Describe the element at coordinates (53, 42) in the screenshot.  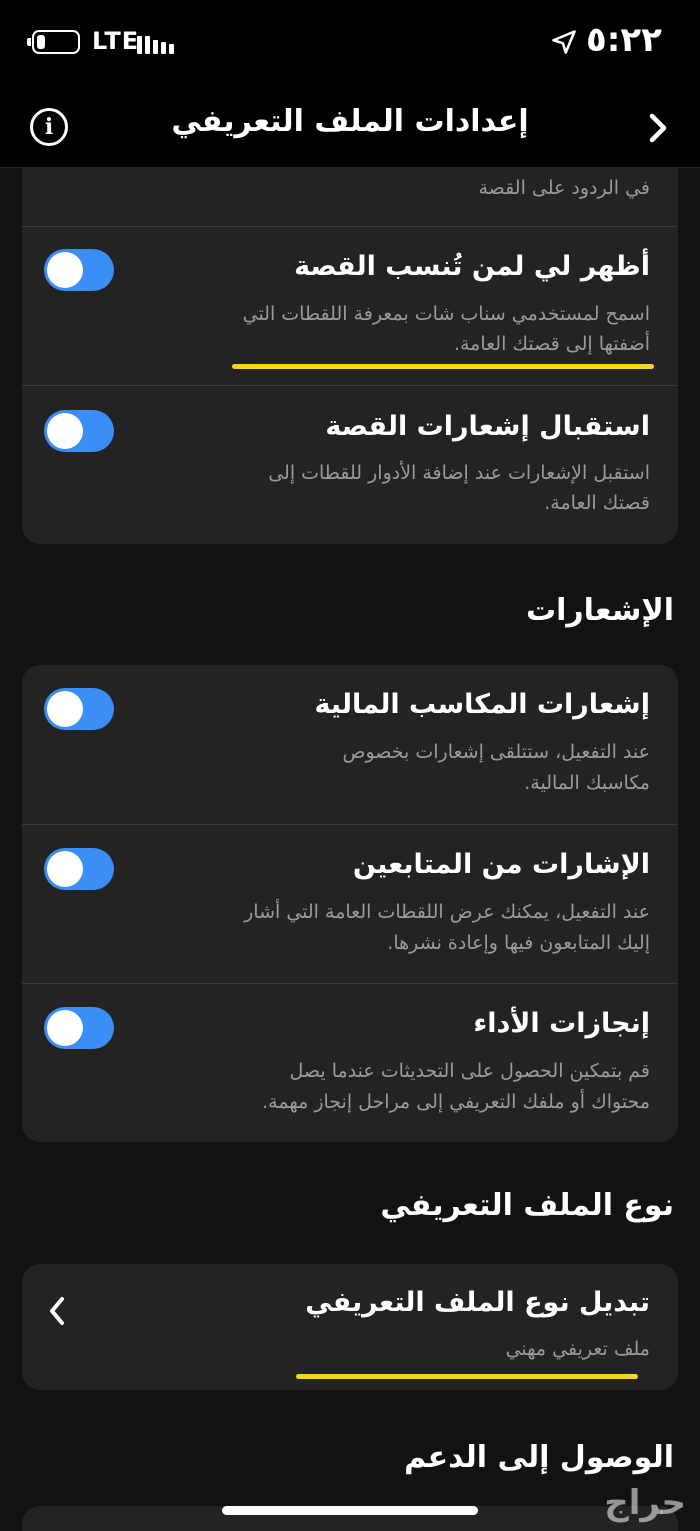
I see `battery-low-icon` at that location.